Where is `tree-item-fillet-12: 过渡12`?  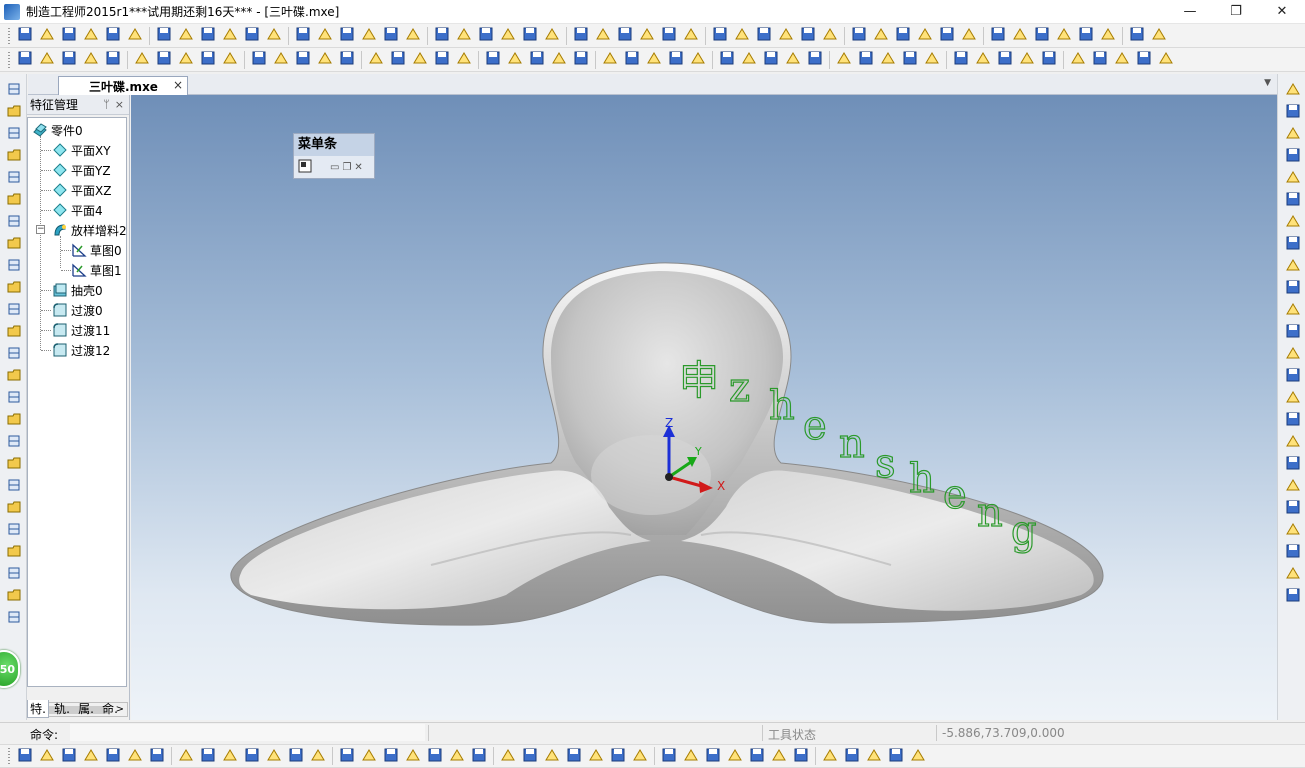
tree-item-fillet-12: 过渡12 is located at coordinates (81, 350).